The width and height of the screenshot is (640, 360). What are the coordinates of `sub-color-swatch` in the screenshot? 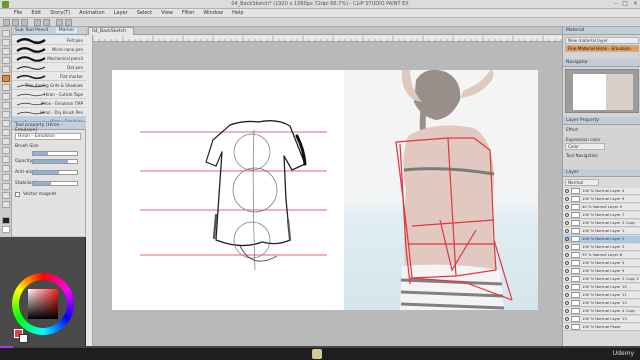 It's located at (23, 338).